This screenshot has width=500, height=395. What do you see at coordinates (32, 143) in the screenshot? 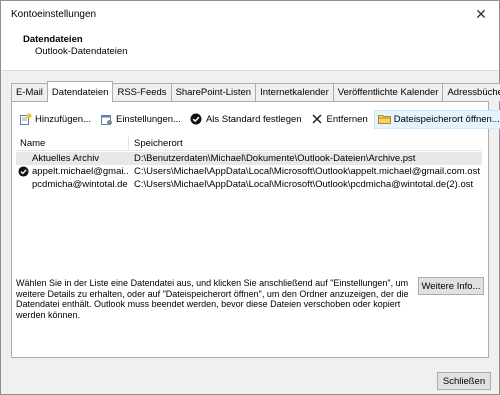
I see `column-header-name: Name` at bounding box center [32, 143].